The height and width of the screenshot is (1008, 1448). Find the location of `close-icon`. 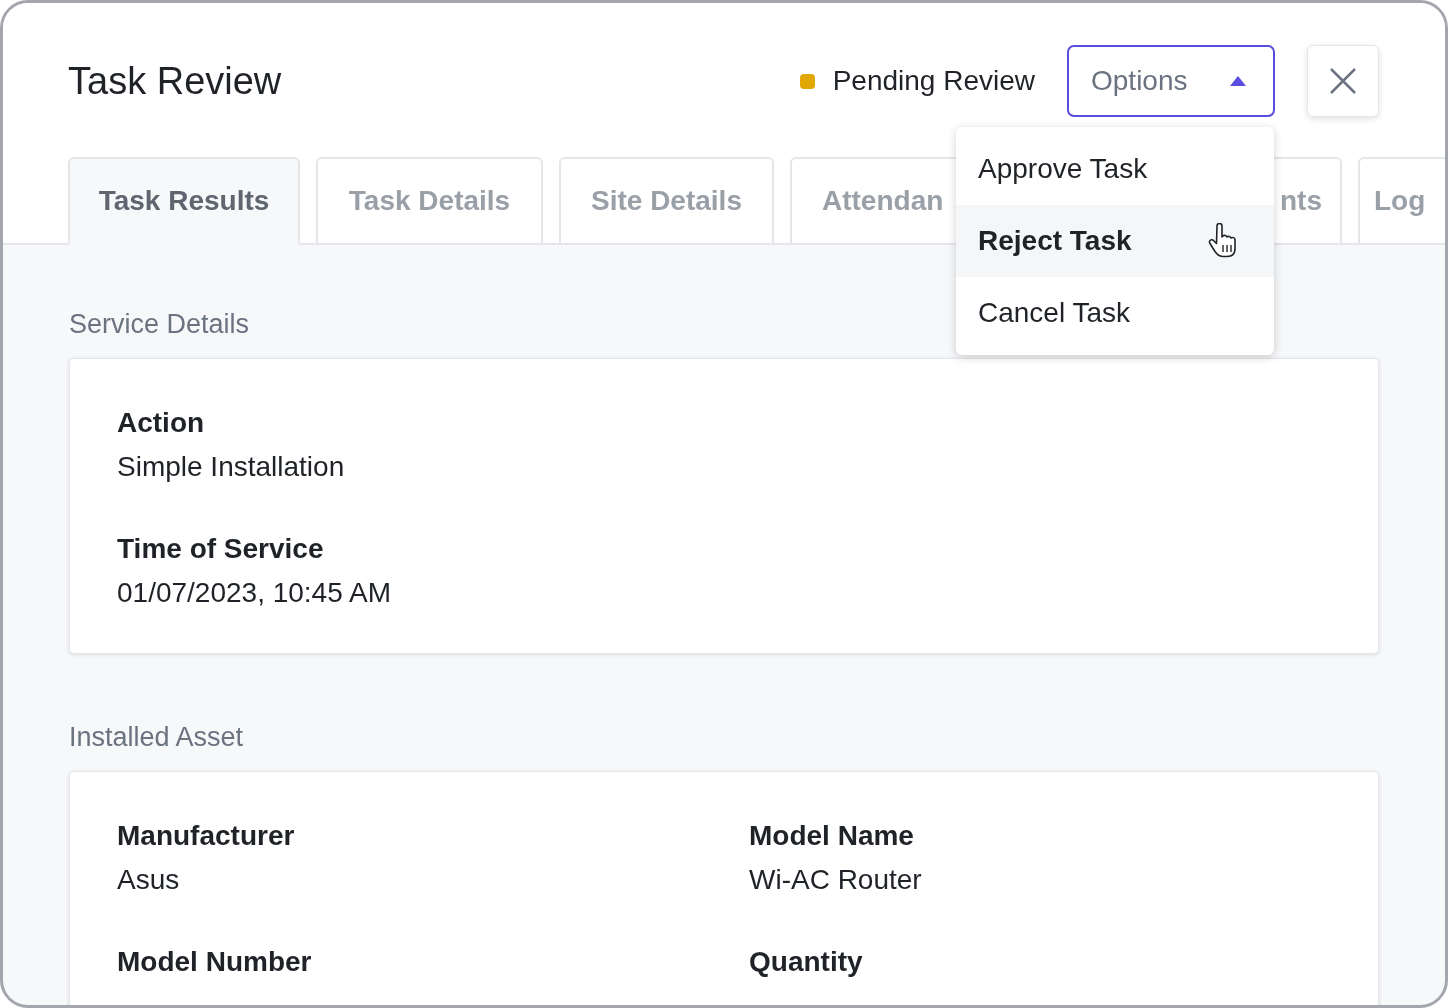

close-icon is located at coordinates (1343, 81).